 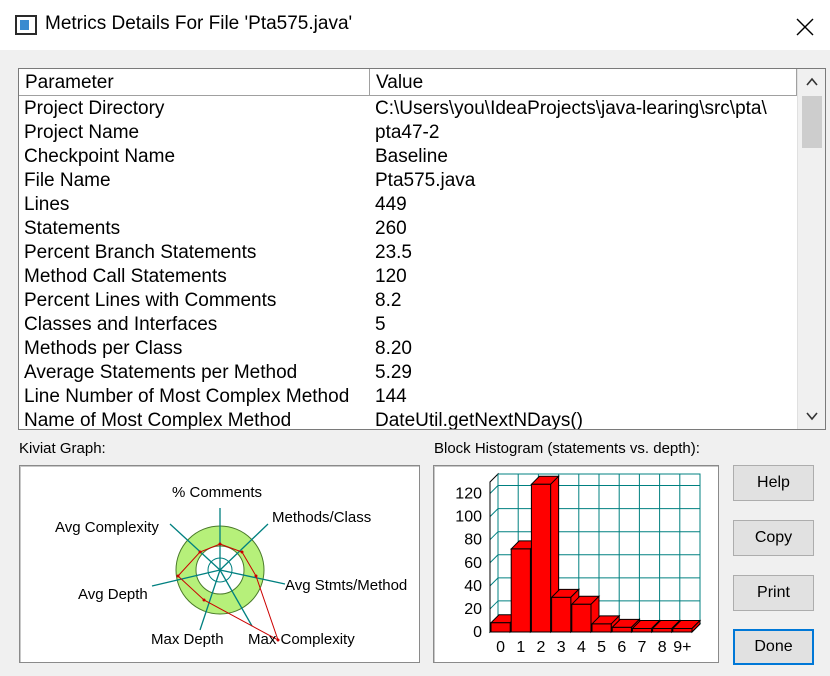 I want to click on table-row: Classes and Interfaces 5, so click(x=408, y=325).